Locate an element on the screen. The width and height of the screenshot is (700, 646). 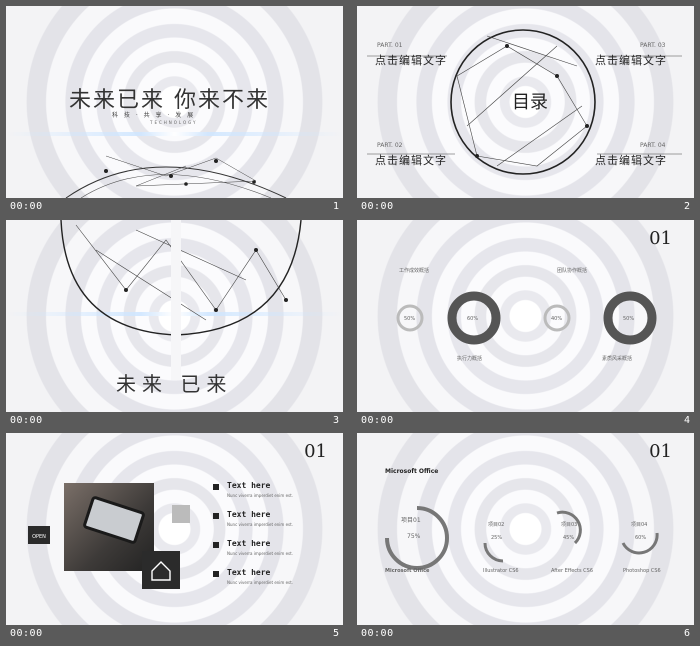
part-label-4: PART. 04 is located at coordinates (653, 145).